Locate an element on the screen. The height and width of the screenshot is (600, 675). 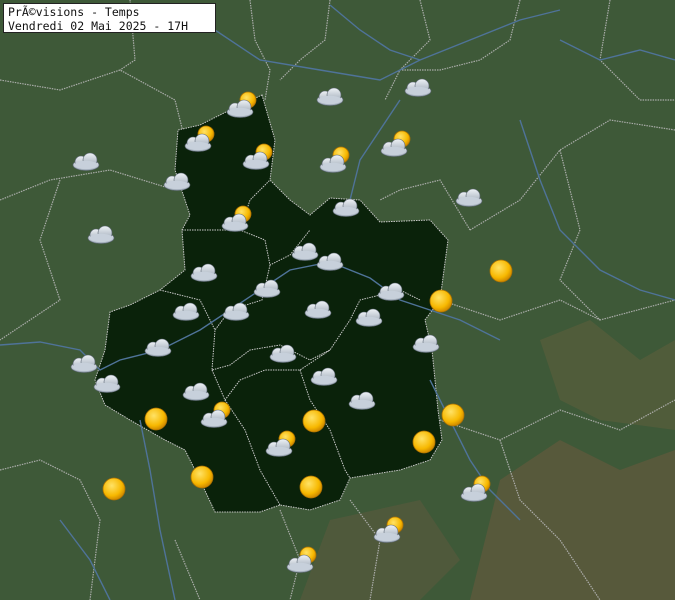
page-title: PrÃ©visions - Temps is located at coordinates (74, 12).